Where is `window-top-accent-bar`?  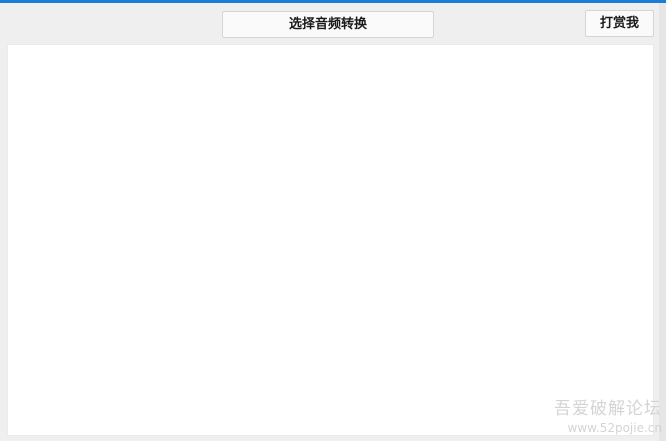 window-top-accent-bar is located at coordinates (333, 1).